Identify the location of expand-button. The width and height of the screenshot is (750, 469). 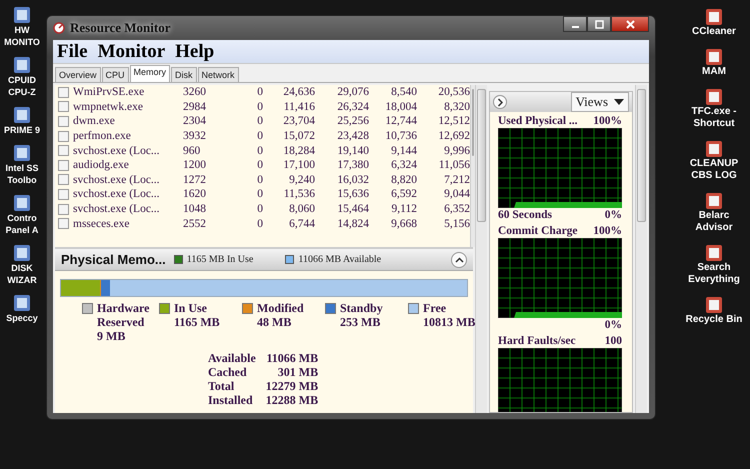
(500, 102).